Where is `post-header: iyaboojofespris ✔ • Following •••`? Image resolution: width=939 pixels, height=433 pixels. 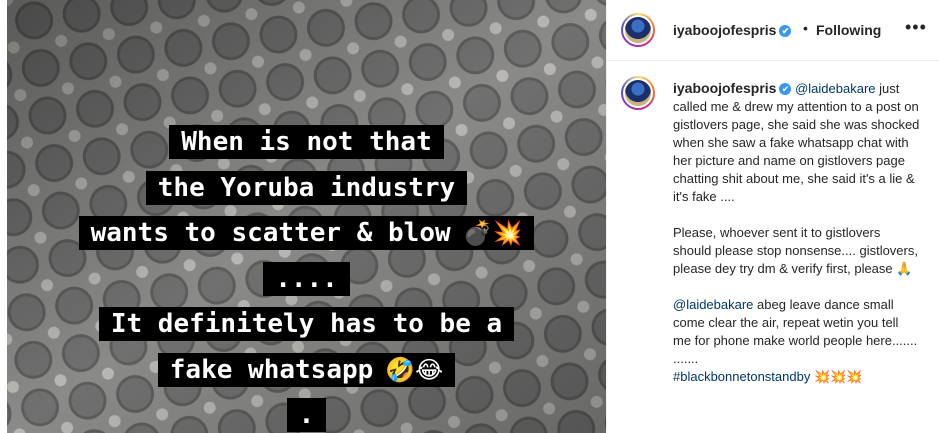 post-header: iyaboojofespris ✔ • Following ••• is located at coordinates (773, 30).